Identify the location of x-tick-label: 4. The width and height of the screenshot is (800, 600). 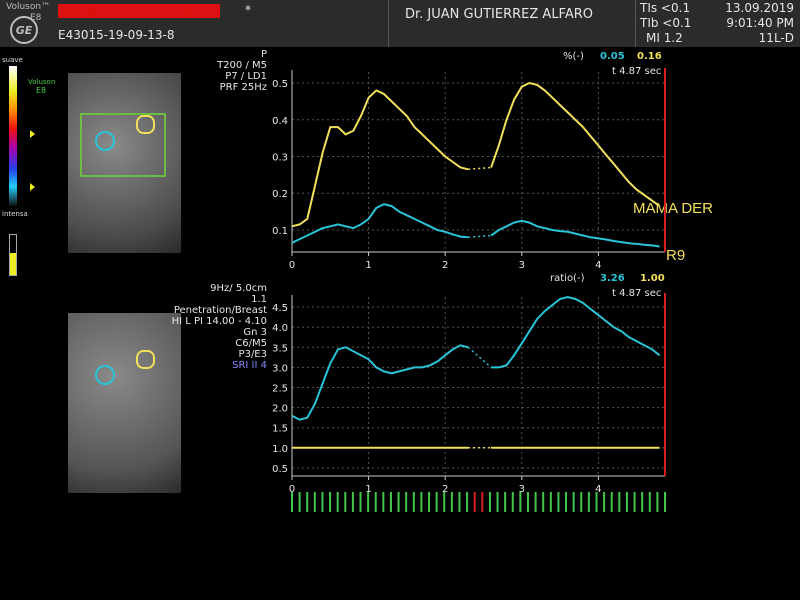
(598, 265).